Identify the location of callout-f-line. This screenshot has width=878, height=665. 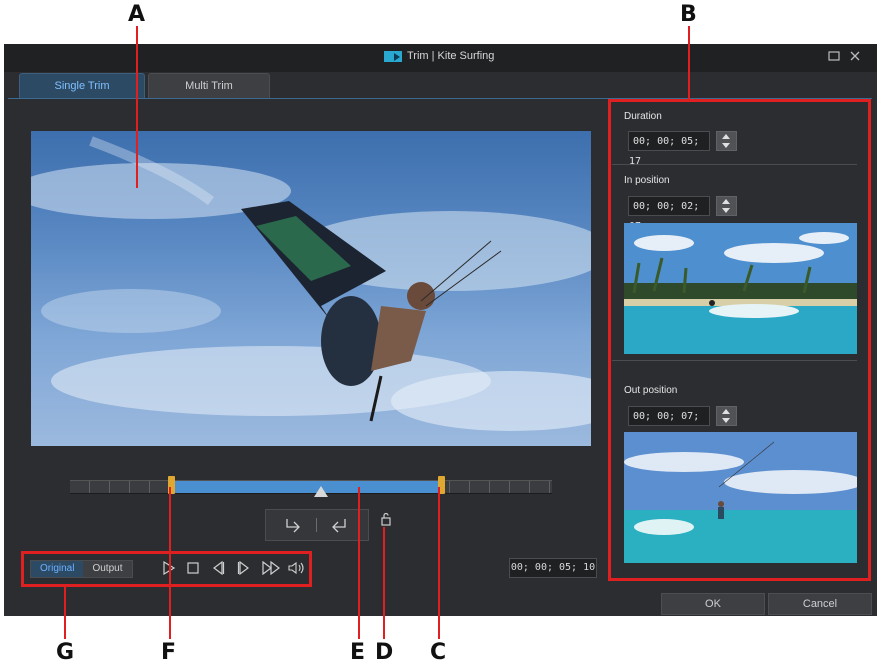
(170, 563).